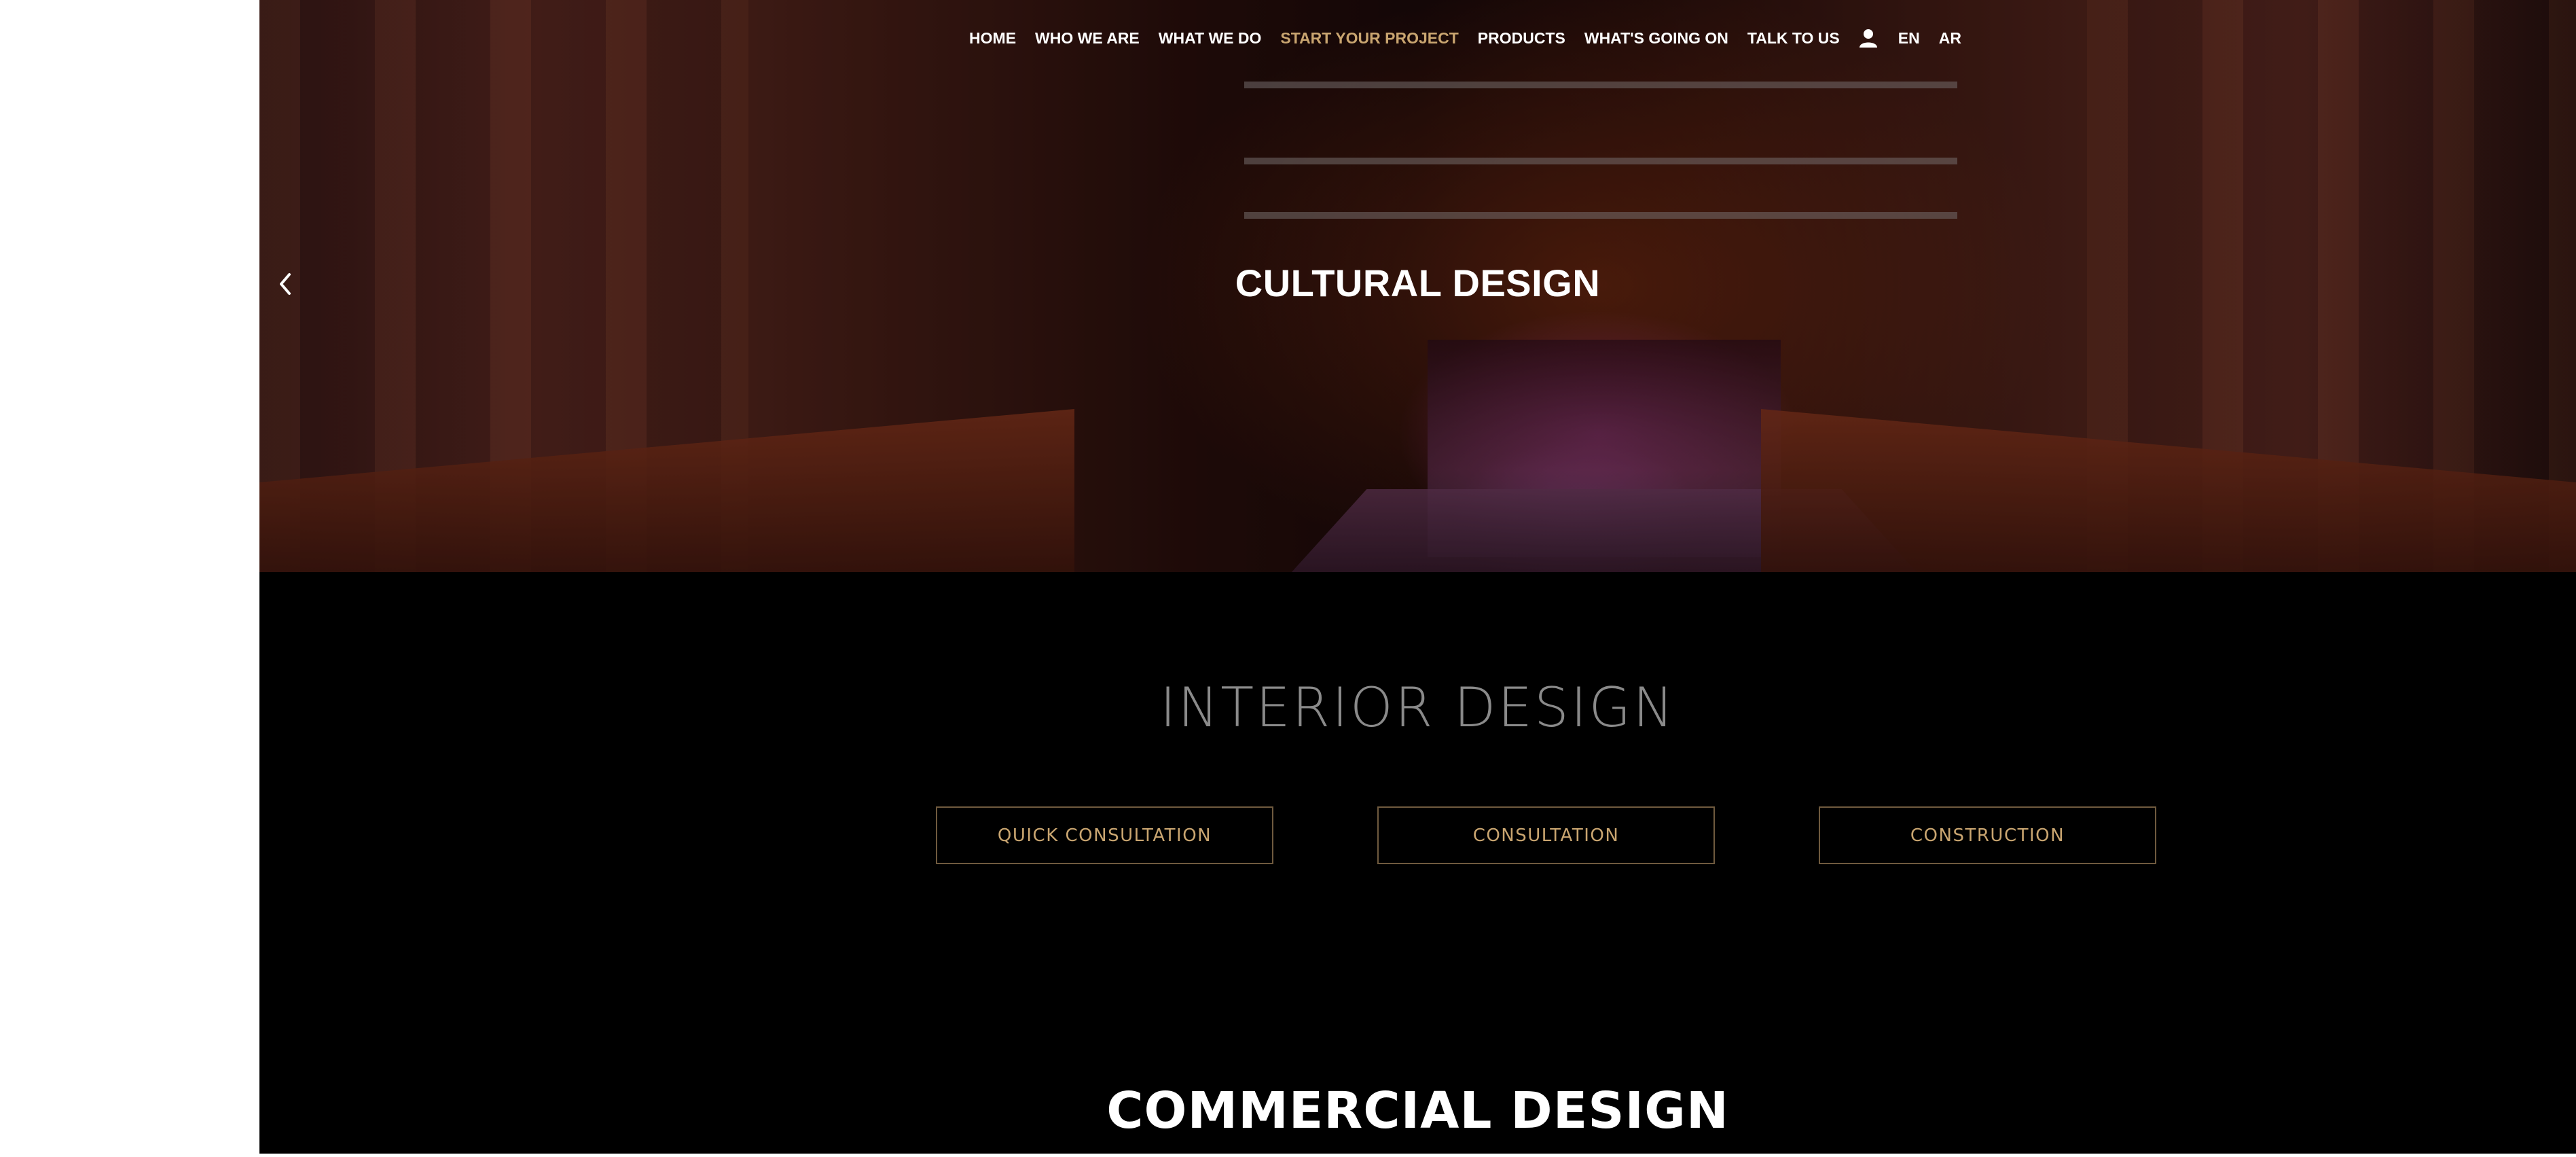 The image size is (2576, 1157). Describe the element at coordinates (1521, 39) in the screenshot. I see `nav-item-products: PRODUCTS` at that location.